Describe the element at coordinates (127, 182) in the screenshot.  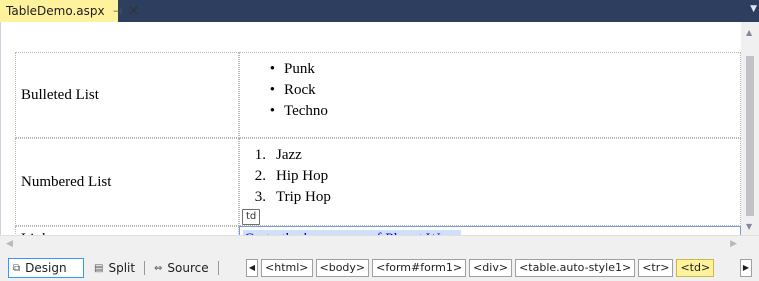
I see `table-cell-label: Numbered List` at that location.